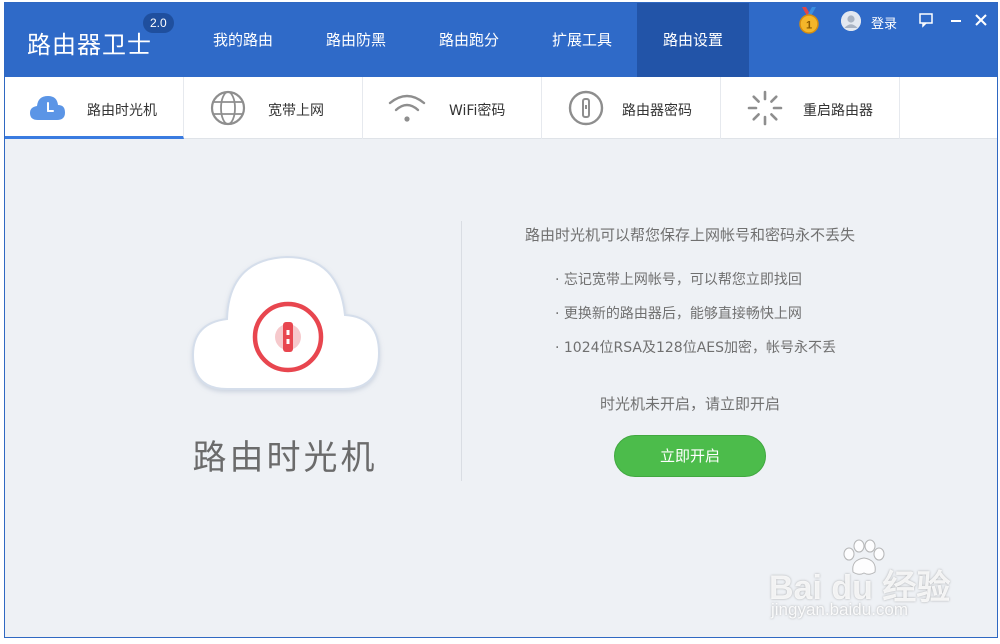 This screenshot has width=1000, height=644. Describe the element at coordinates (285, 458) in the screenshot. I see `feature-title: 路由时光机` at that location.